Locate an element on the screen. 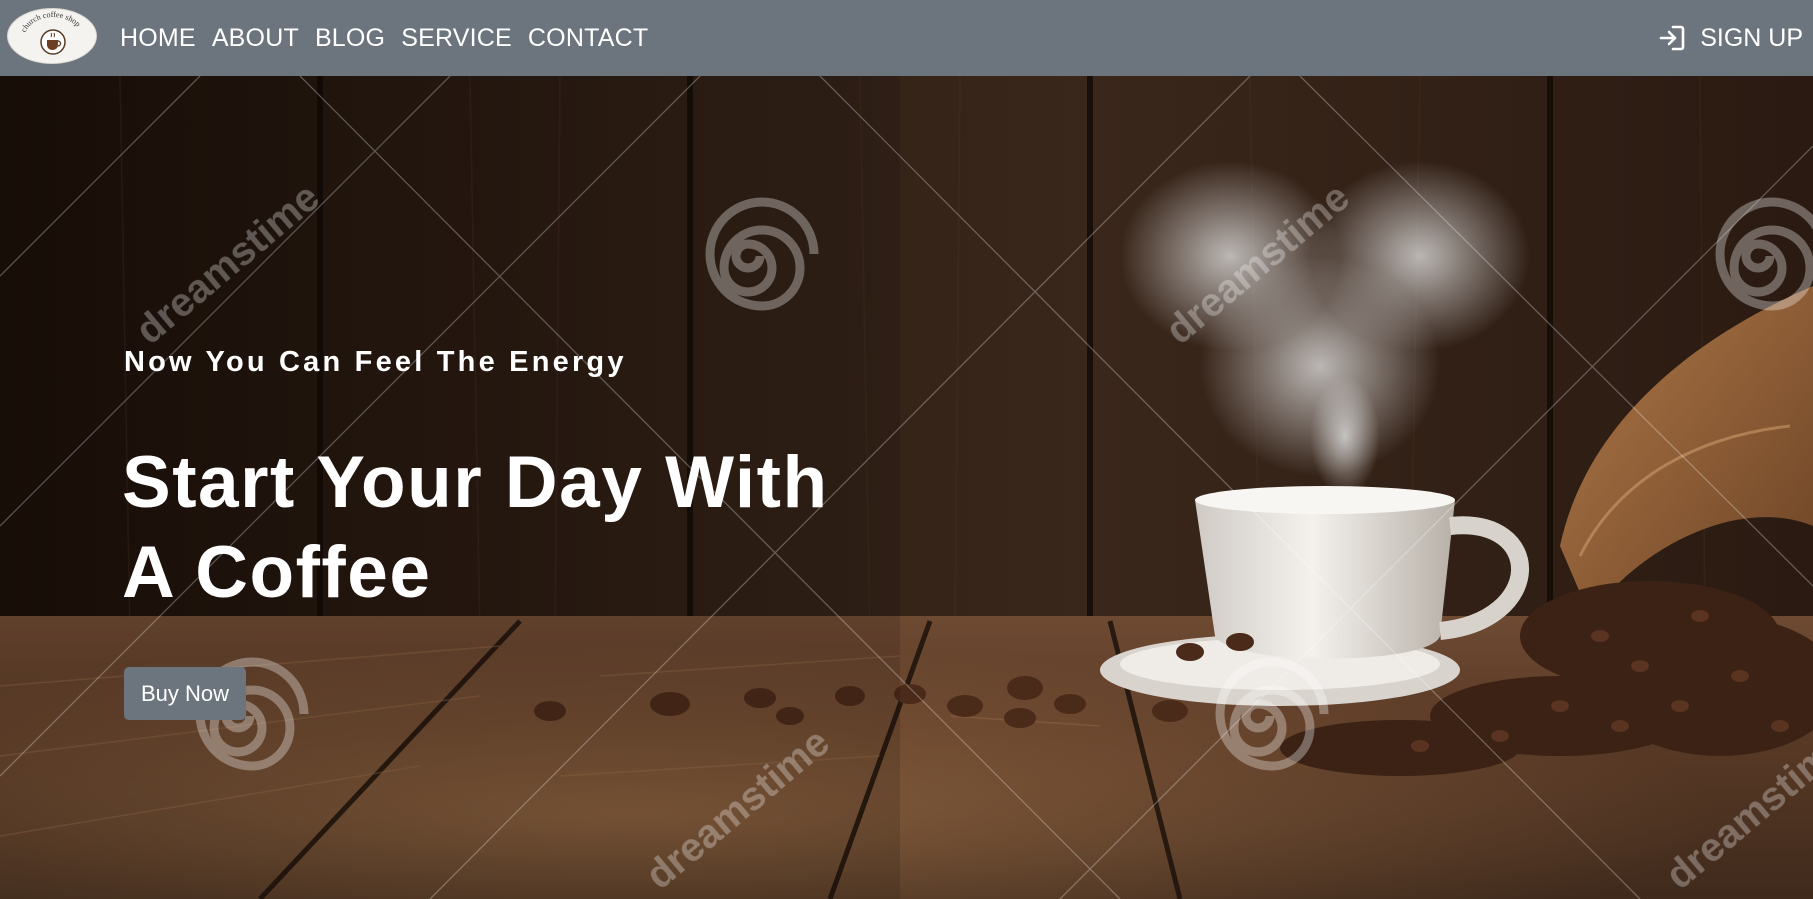 The image size is (1813, 899). sign-in-icon is located at coordinates (1672, 38).